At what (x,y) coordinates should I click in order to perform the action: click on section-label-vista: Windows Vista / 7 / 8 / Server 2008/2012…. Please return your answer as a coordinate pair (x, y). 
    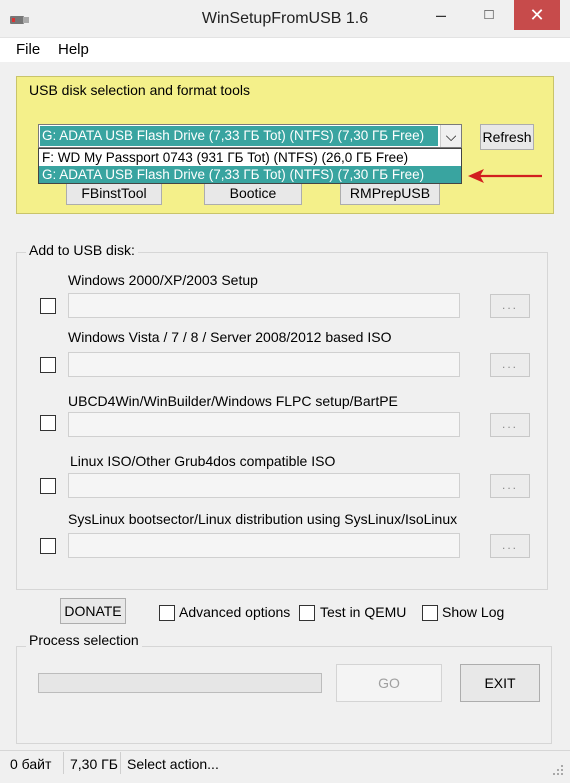
    Looking at the image, I should click on (230, 337).